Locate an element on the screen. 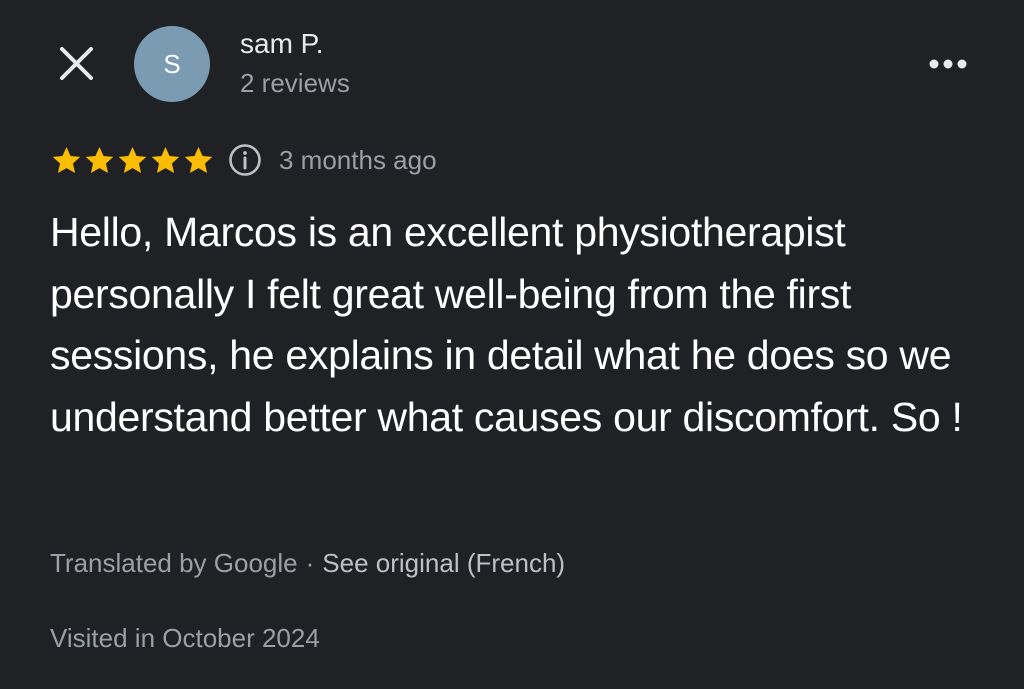  see-original-link: See original (French) is located at coordinates (443, 563).